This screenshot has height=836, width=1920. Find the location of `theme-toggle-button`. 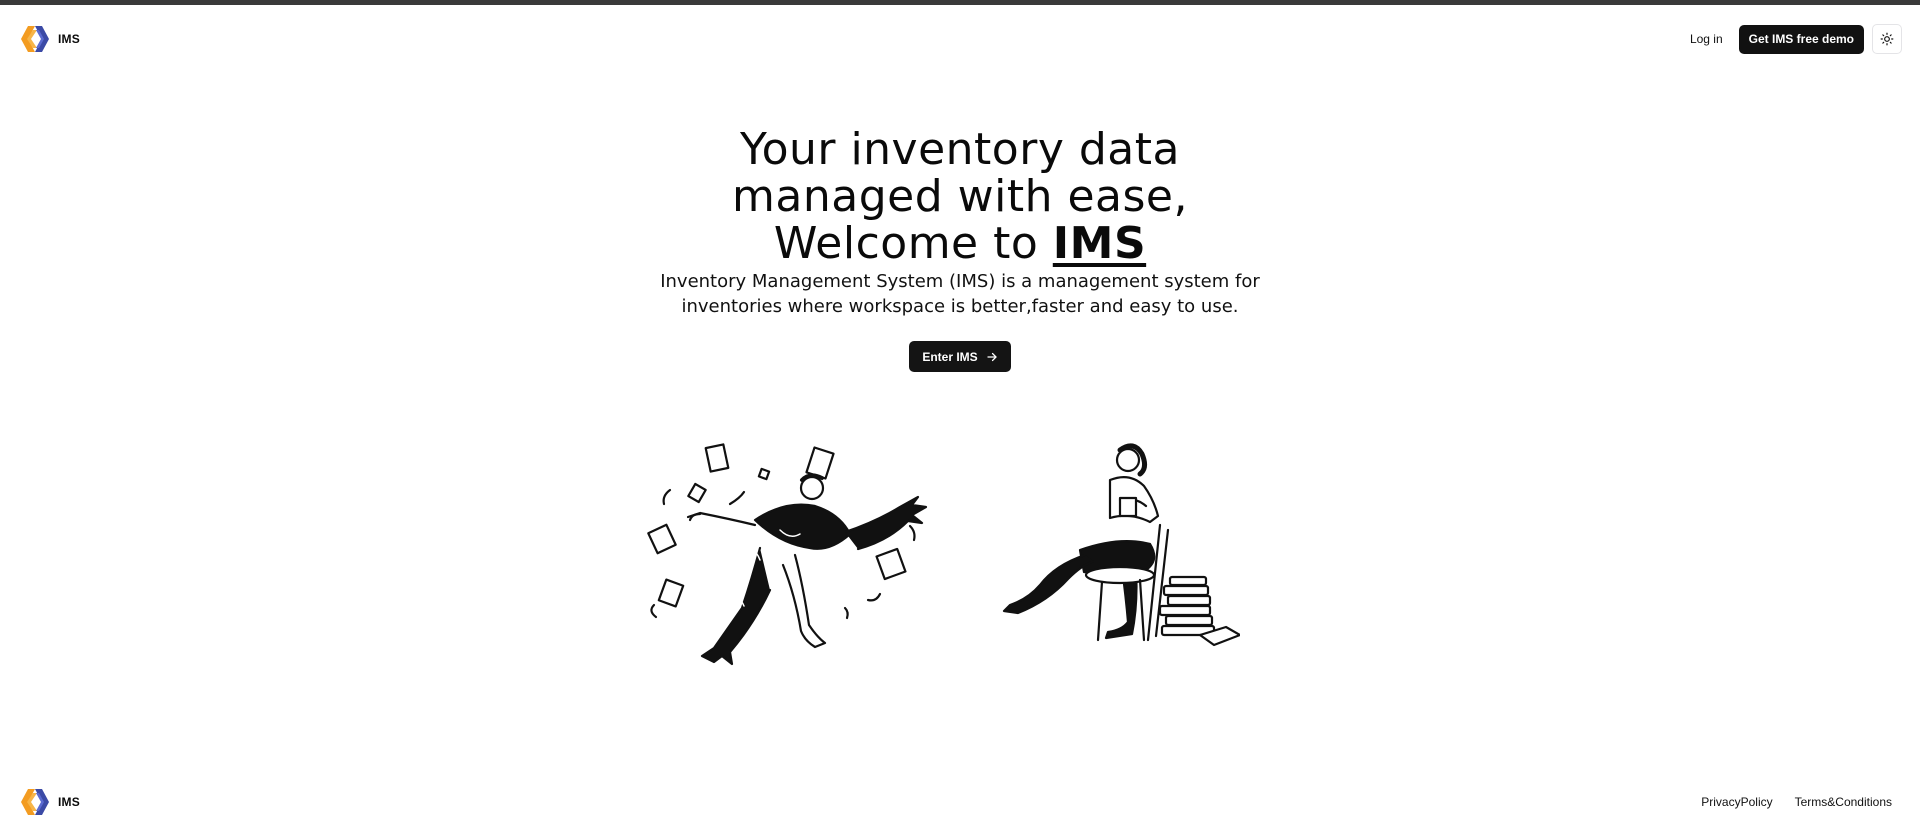

theme-toggle-button is located at coordinates (1887, 39).